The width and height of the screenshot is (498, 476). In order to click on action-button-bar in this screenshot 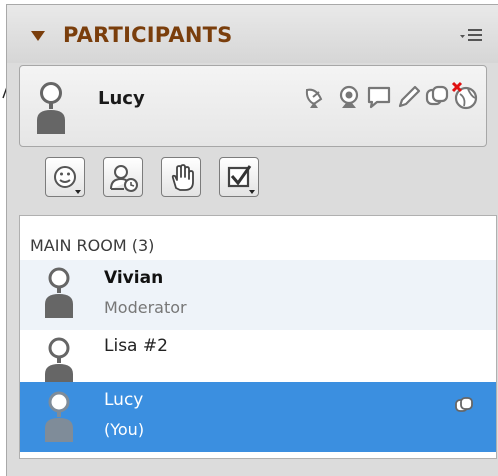, I will do `click(253, 181)`.